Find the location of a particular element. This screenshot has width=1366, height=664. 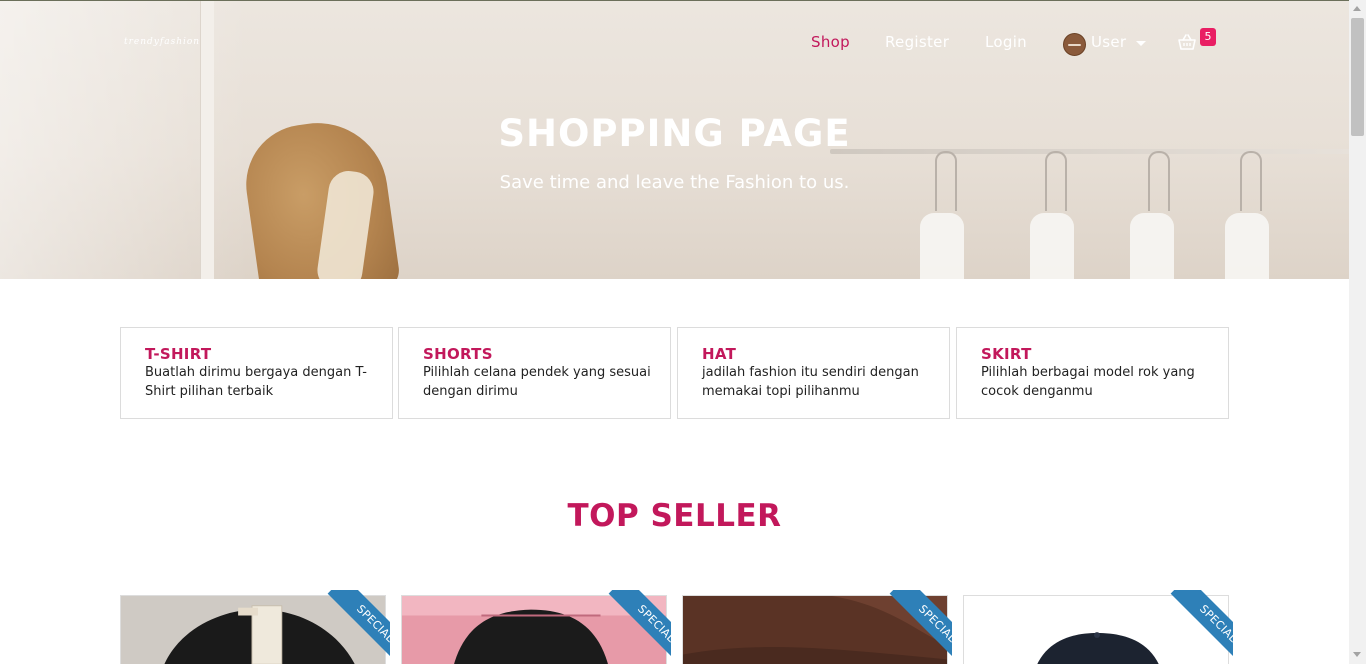

nav-link-shop: Shop is located at coordinates (830, 42).